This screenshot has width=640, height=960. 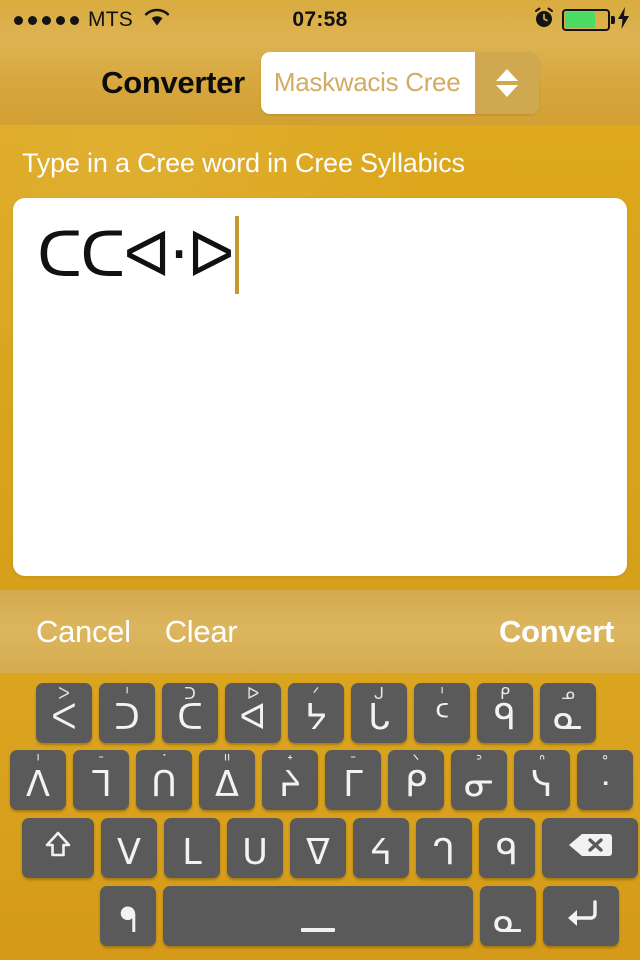 I want to click on shift-key, so click(x=58, y=848).